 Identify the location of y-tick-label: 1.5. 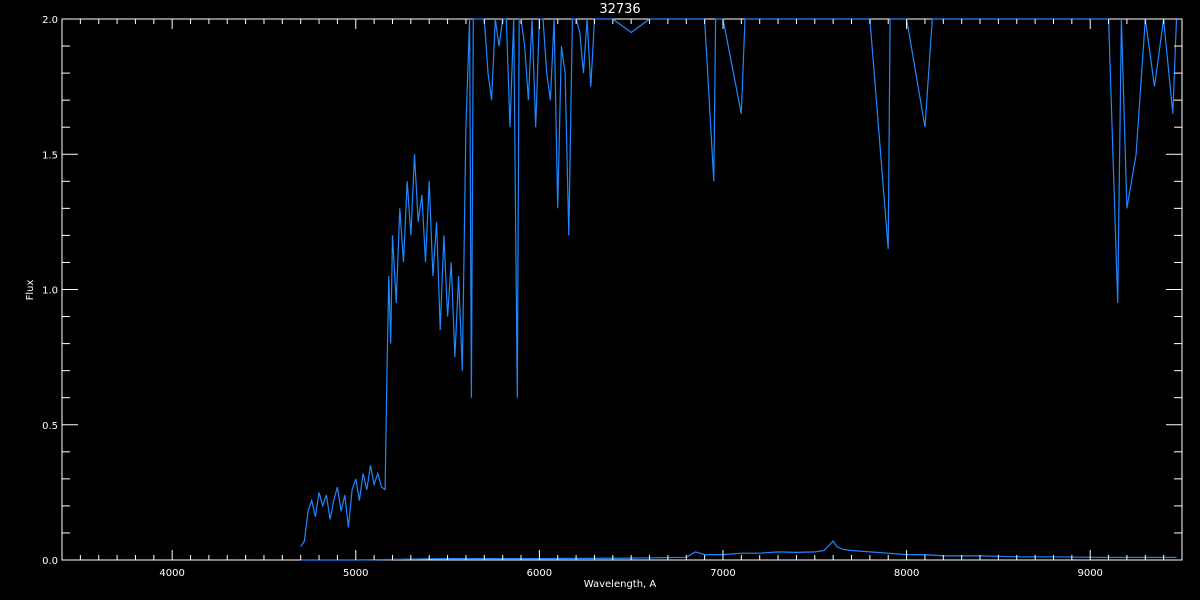
(50, 155).